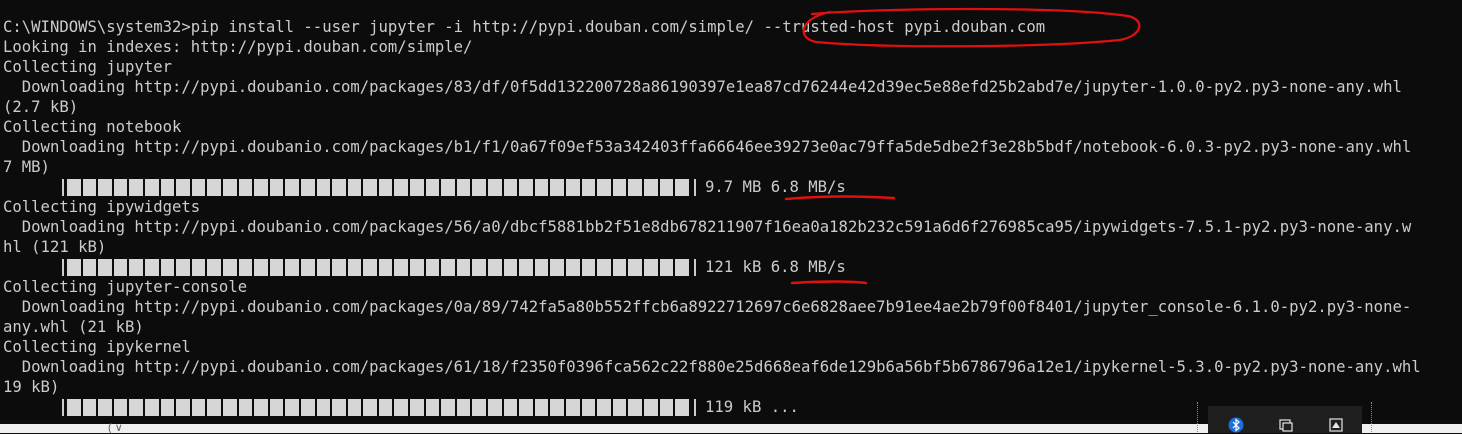 The width and height of the screenshot is (1462, 434). Describe the element at coordinates (1336, 425) in the screenshot. I see `network-icon` at that location.